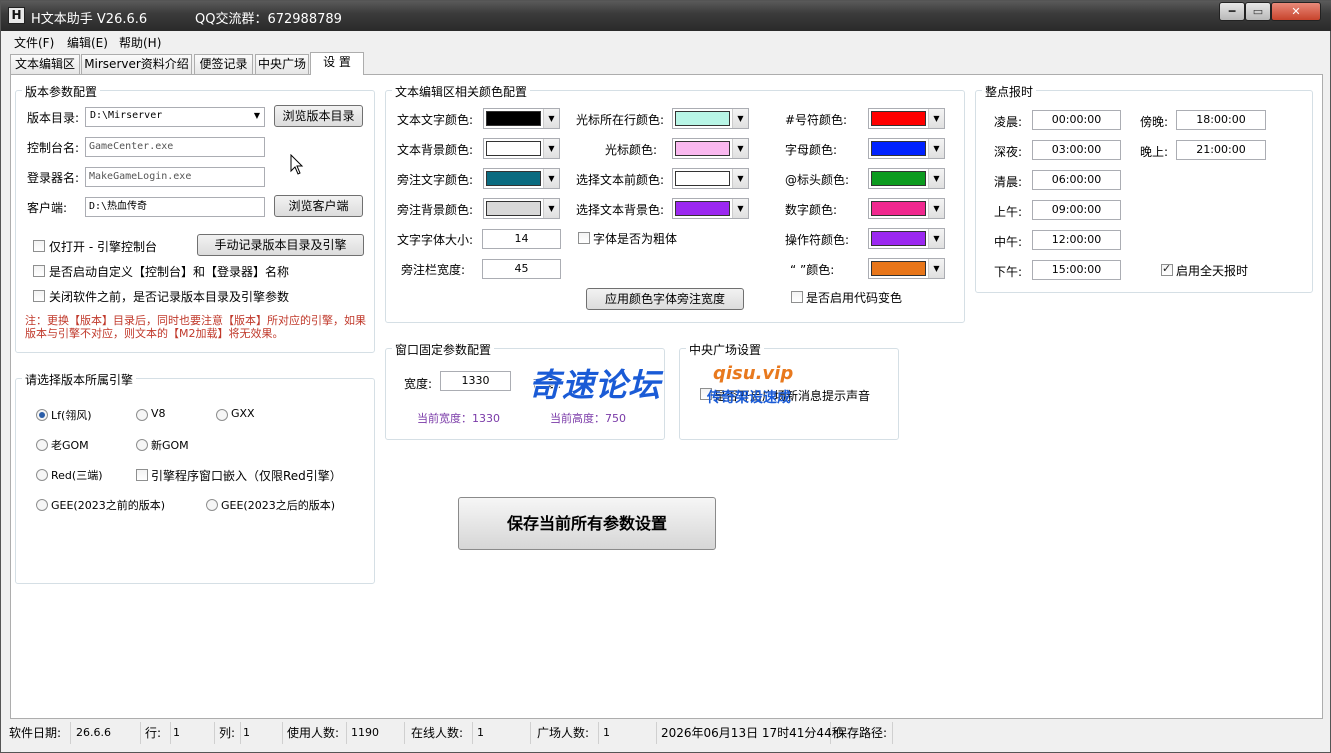 Image resolution: width=1331 pixels, height=753 pixels. What do you see at coordinates (584, 238) in the screenshot?
I see `bold-font-checkbox` at bounding box center [584, 238].